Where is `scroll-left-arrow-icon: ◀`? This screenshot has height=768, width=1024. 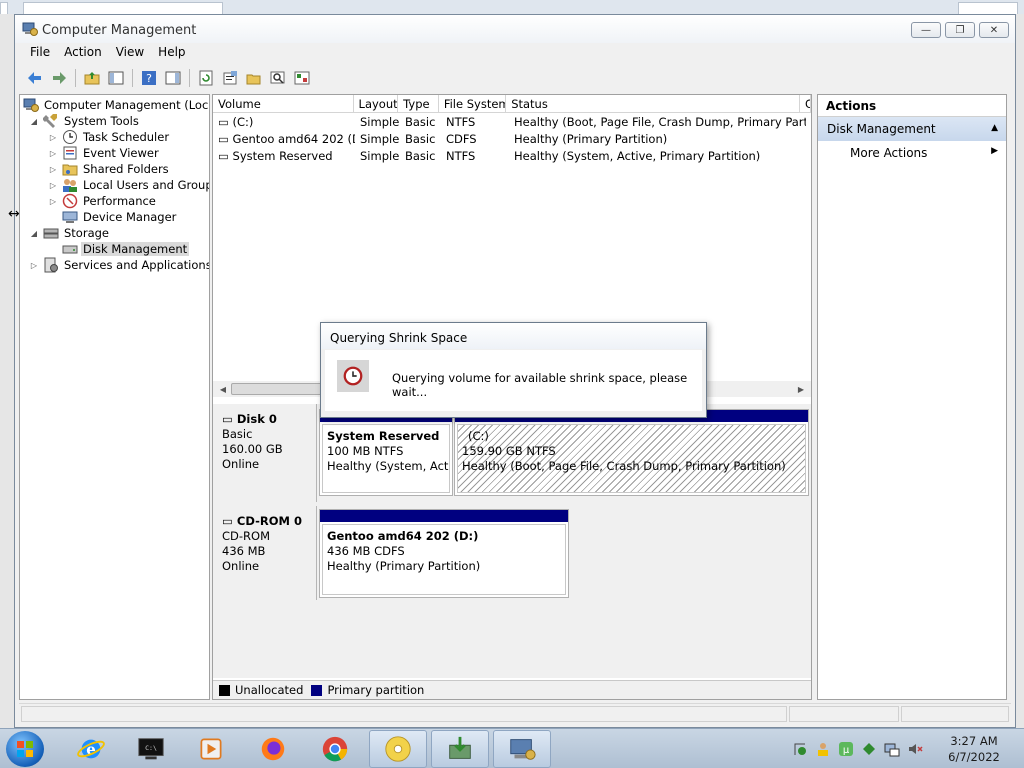 scroll-left-arrow-icon: ◀ is located at coordinates (223, 389).